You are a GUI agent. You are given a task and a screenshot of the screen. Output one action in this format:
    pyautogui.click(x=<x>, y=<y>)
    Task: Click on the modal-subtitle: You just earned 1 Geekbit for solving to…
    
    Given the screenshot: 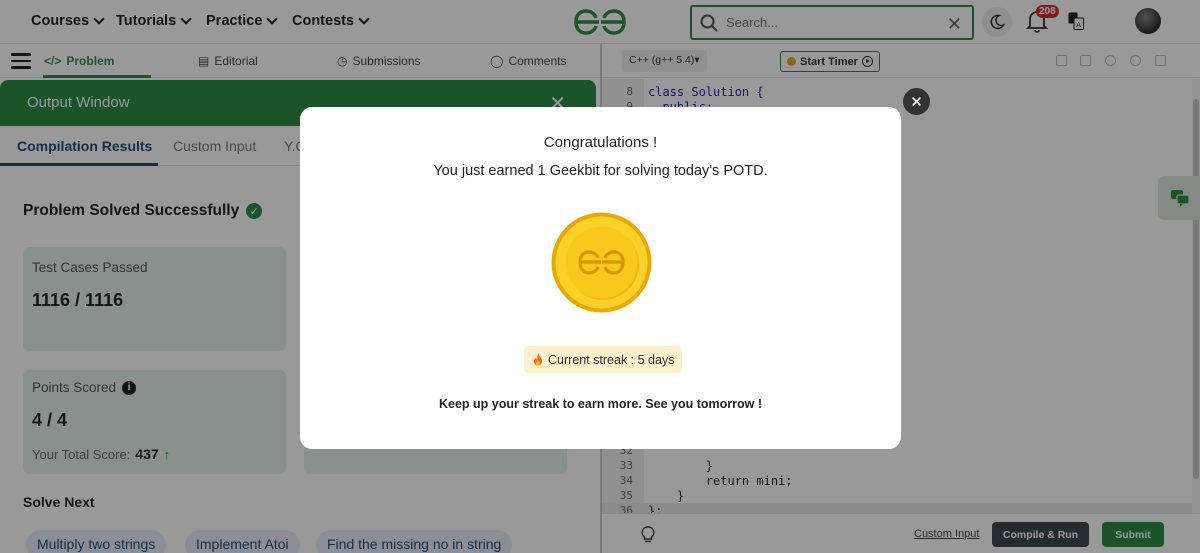 What is the action you would take?
    pyautogui.click(x=600, y=171)
    